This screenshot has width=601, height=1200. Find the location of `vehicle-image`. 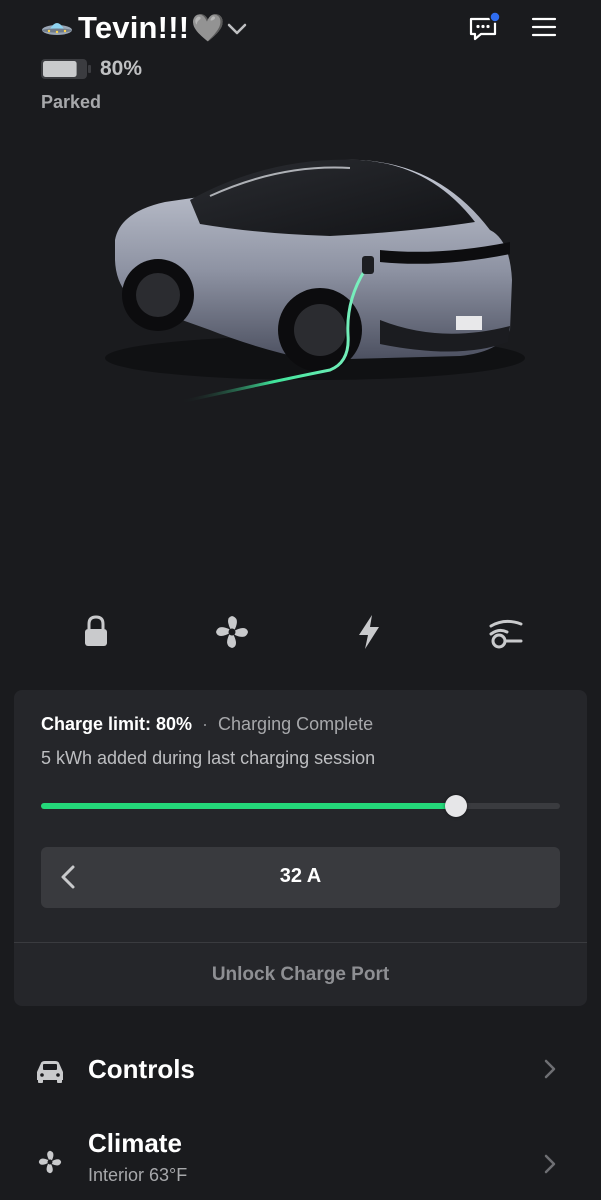

vehicle-image is located at coordinates (315, 281).